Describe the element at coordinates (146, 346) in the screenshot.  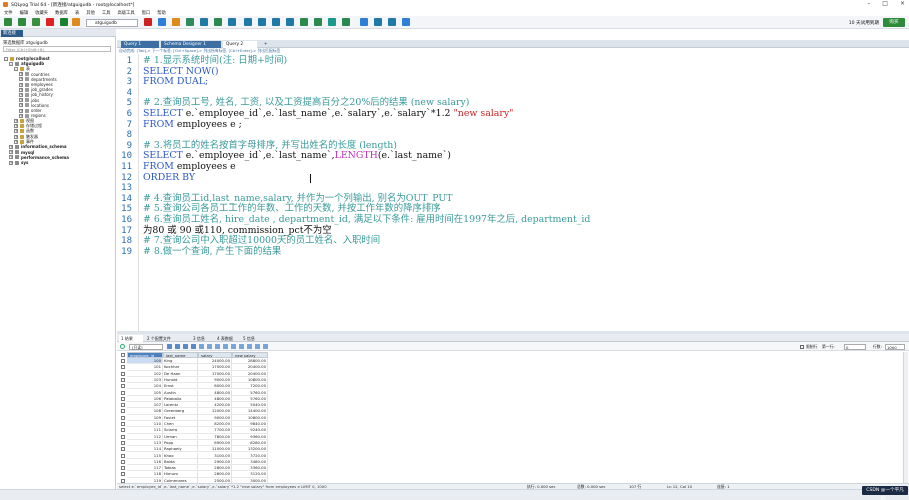
I see `readonly-select: (只读)` at that location.